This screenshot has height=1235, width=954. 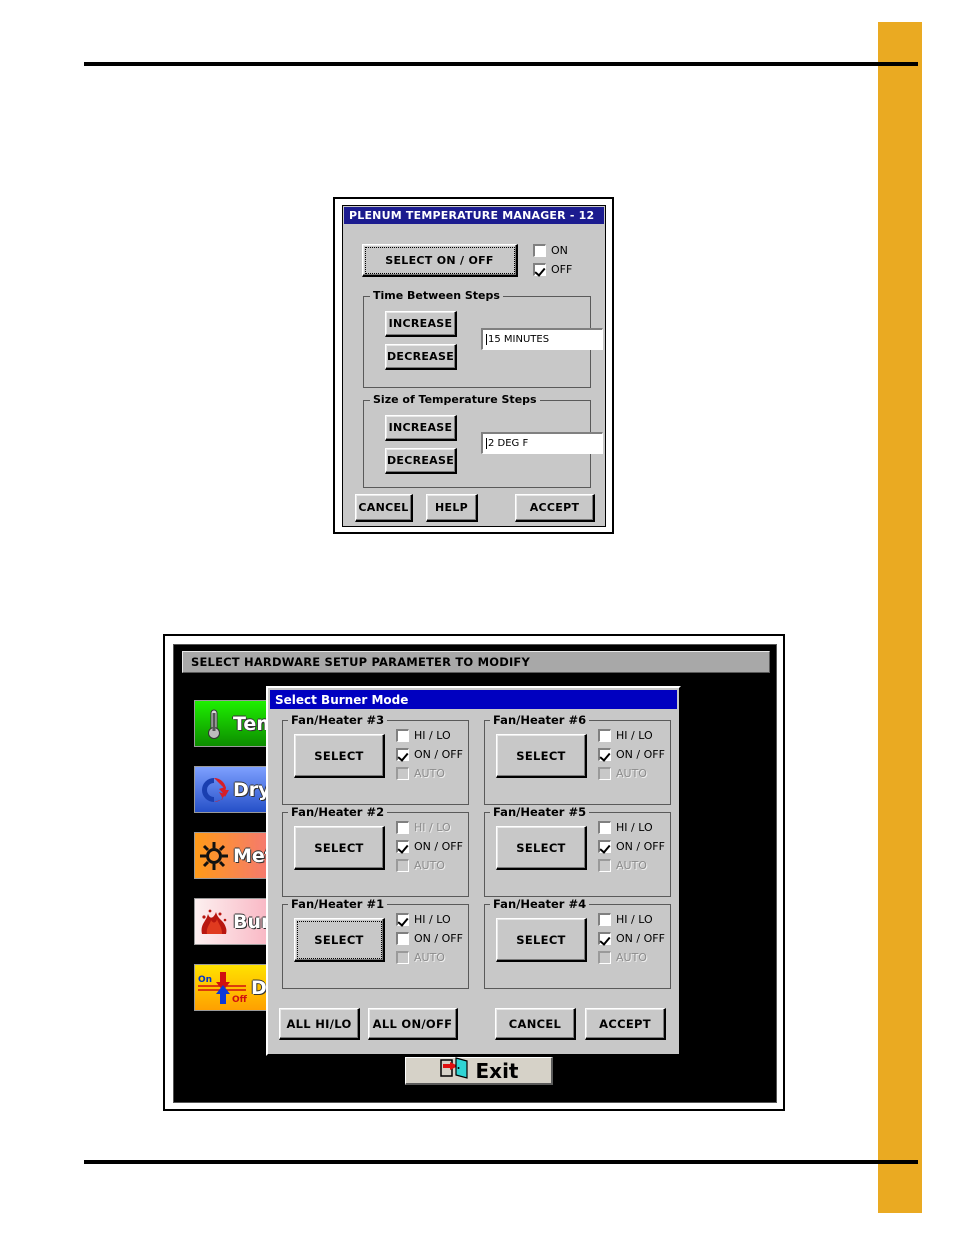 I want to click on fan-heater-5-hilo-box, so click(x=604, y=827).